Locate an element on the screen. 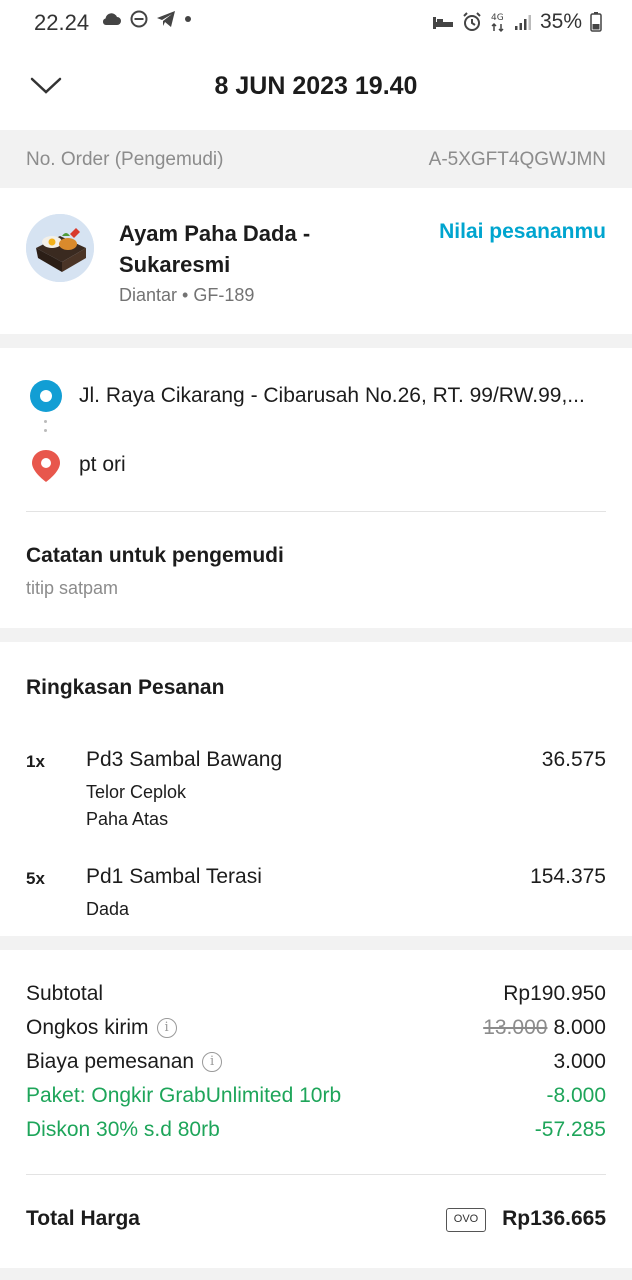 This screenshot has height=1280, width=632. item-option: Dada is located at coordinates (108, 909).